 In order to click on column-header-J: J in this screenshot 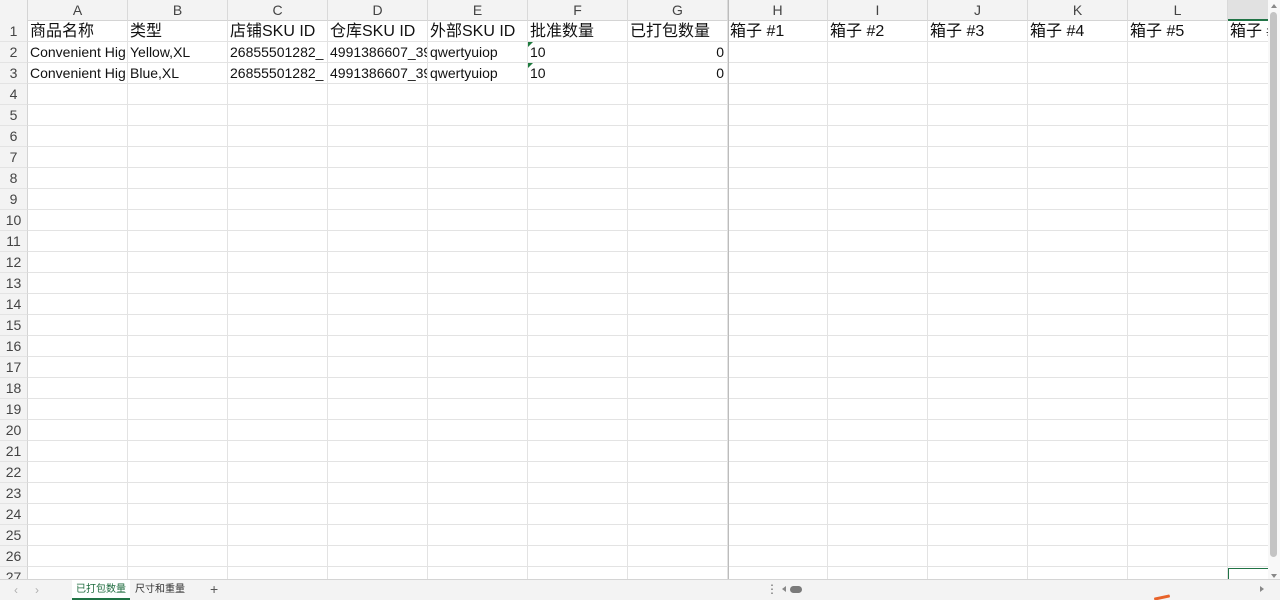, I will do `click(978, 10)`.